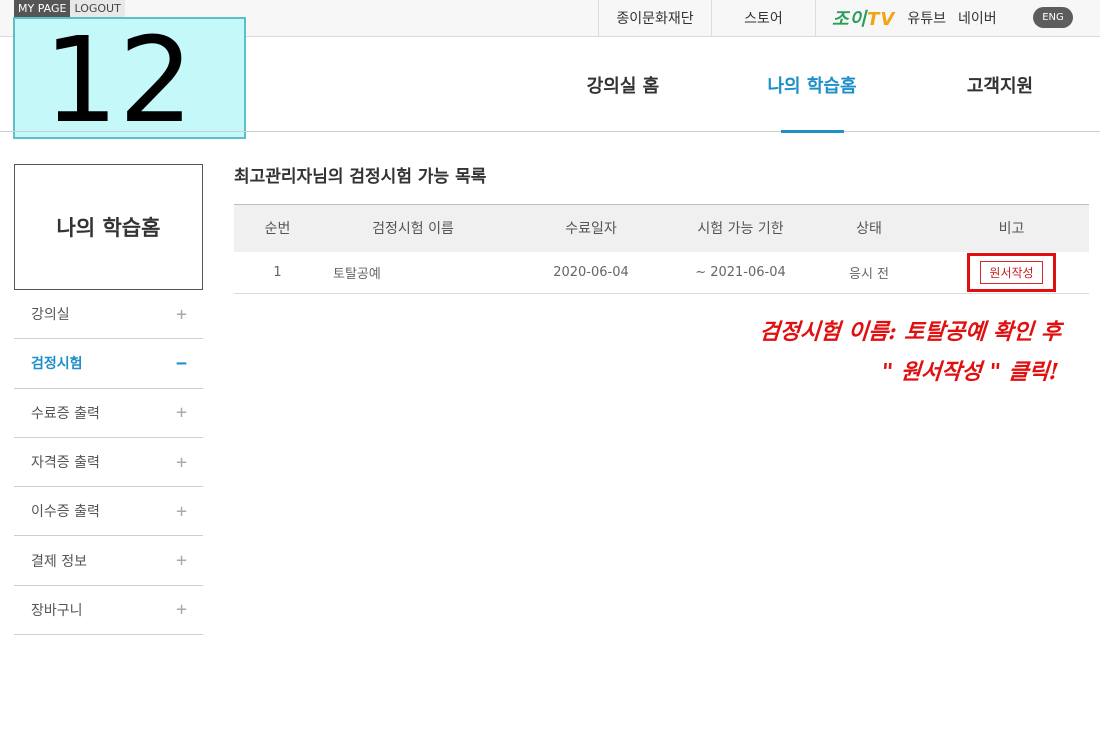 Image resolution: width=1100 pixels, height=750 pixels. What do you see at coordinates (59, 561) in the screenshot?
I see `sidebar-item-label: 결제 정보` at bounding box center [59, 561].